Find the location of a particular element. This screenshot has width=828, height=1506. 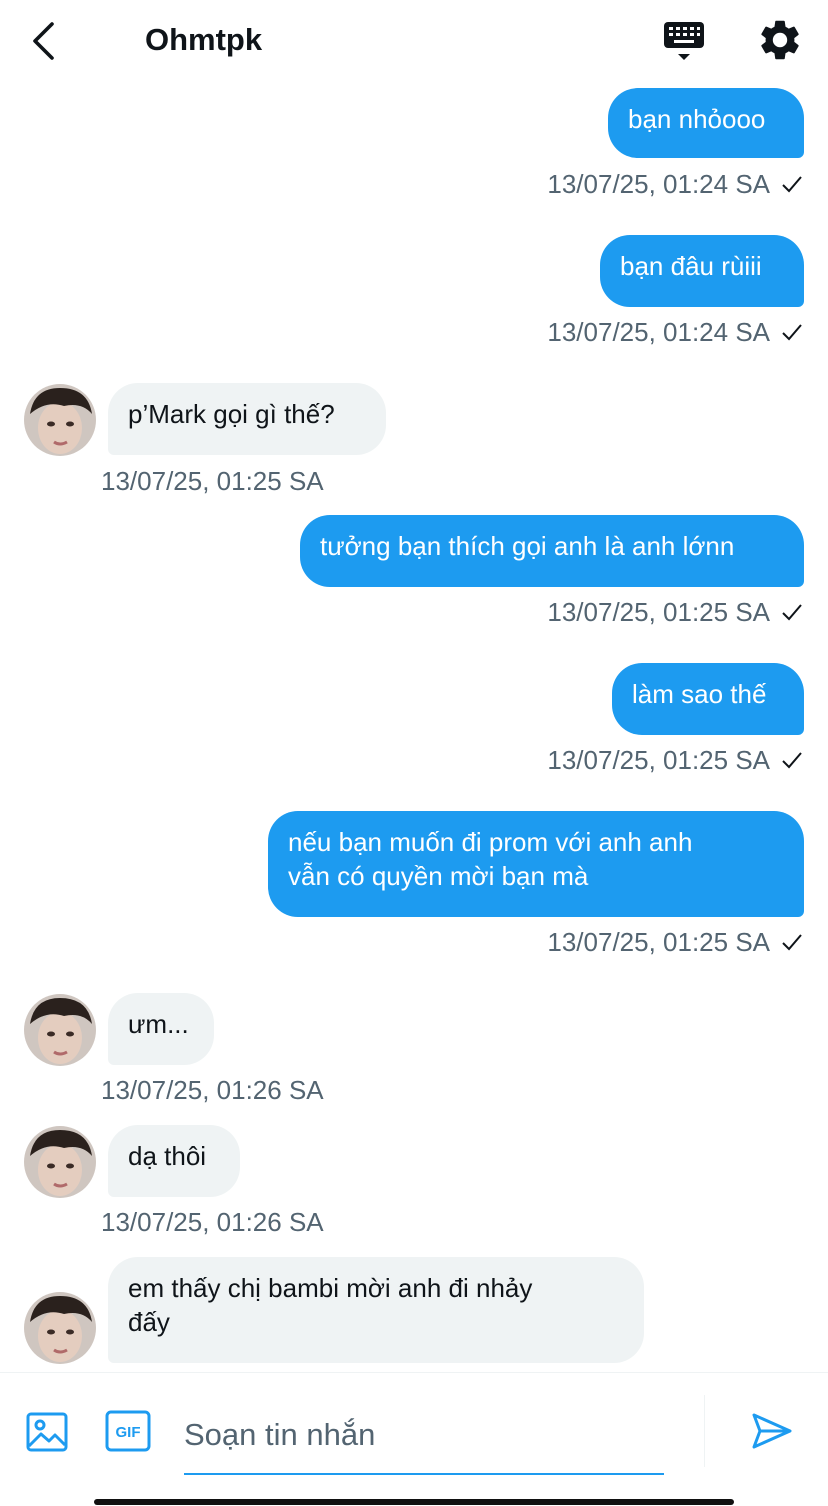

keyboard-icon is located at coordinates (684, 41).